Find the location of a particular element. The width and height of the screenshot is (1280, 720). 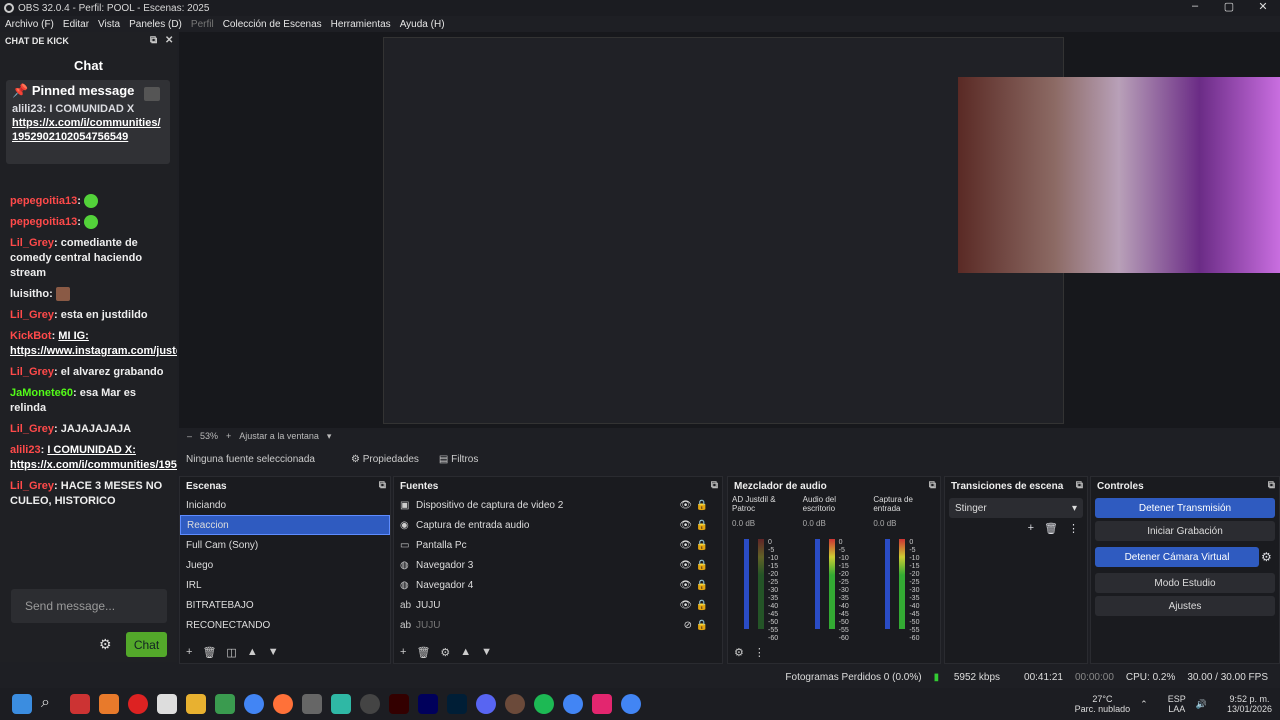

stop-stream-button: Detener Transmisión is located at coordinates (1185, 508).